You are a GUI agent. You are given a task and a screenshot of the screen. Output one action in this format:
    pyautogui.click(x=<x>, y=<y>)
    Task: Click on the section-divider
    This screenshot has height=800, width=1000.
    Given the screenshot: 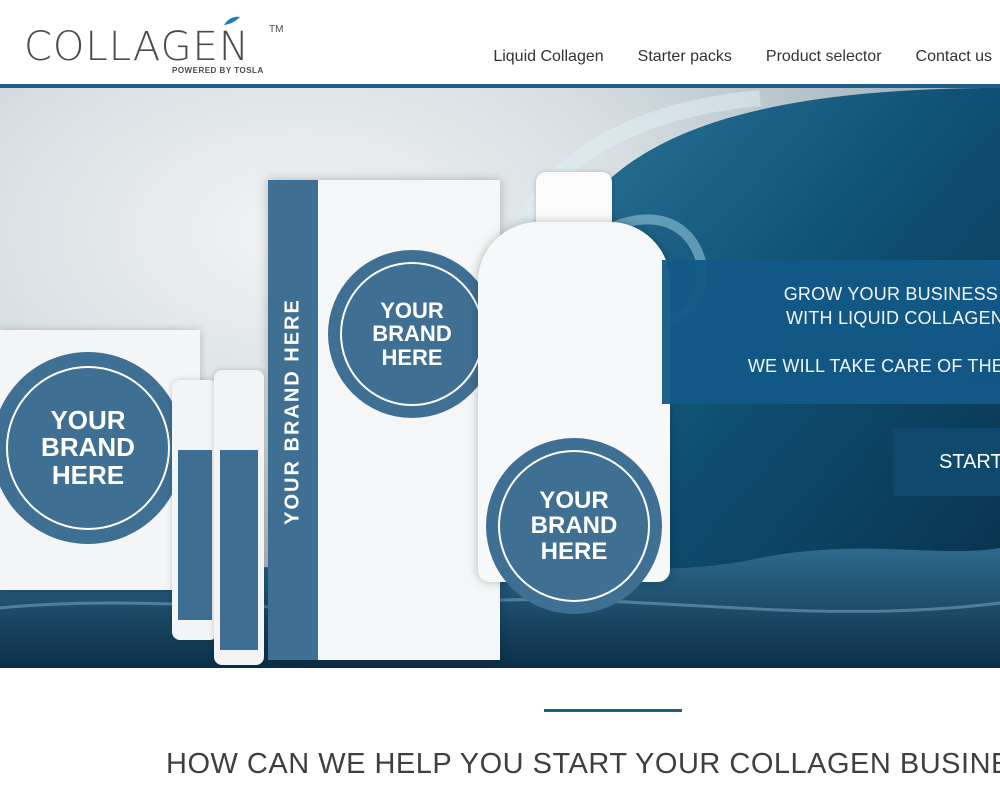 What is the action you would take?
    pyautogui.click(x=613, y=710)
    